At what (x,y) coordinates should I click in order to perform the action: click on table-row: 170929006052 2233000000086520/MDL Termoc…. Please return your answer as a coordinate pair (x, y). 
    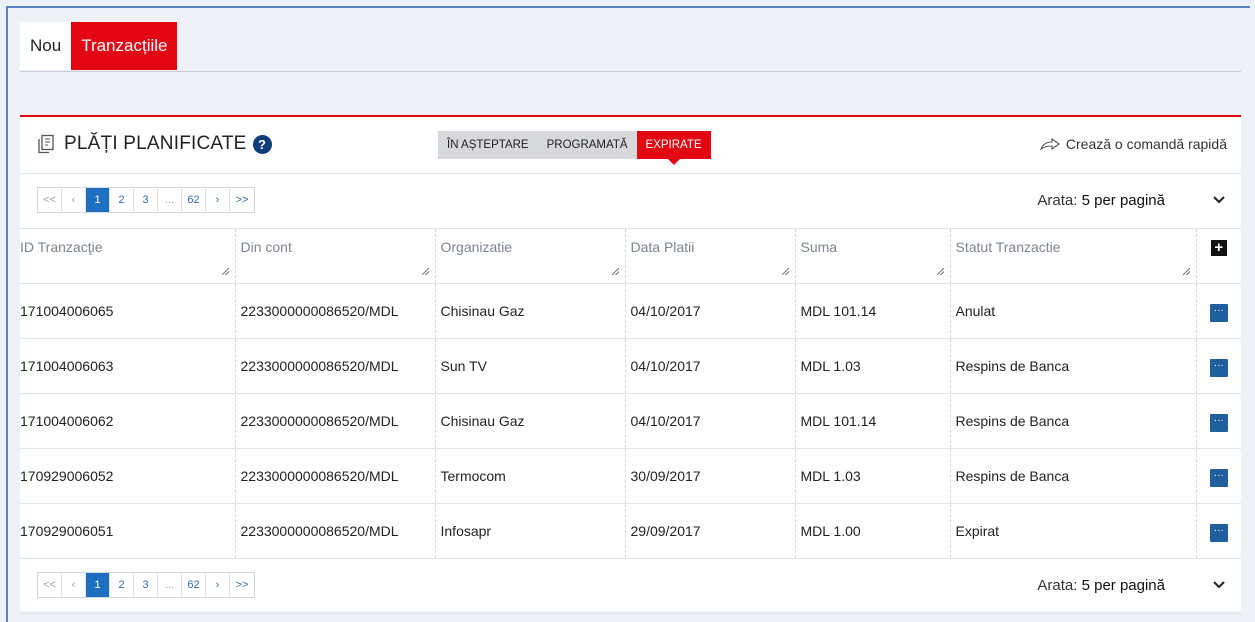
    Looking at the image, I should click on (630, 475).